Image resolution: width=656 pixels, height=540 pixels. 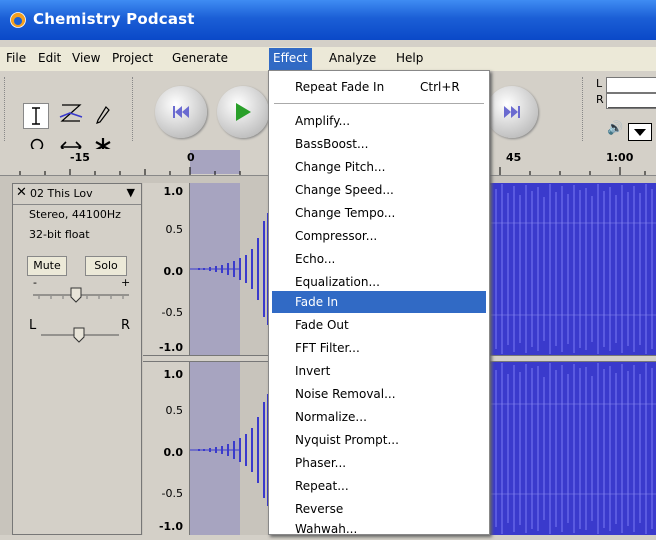 What do you see at coordinates (290, 59) in the screenshot?
I see `menu-effect: Effect` at bounding box center [290, 59].